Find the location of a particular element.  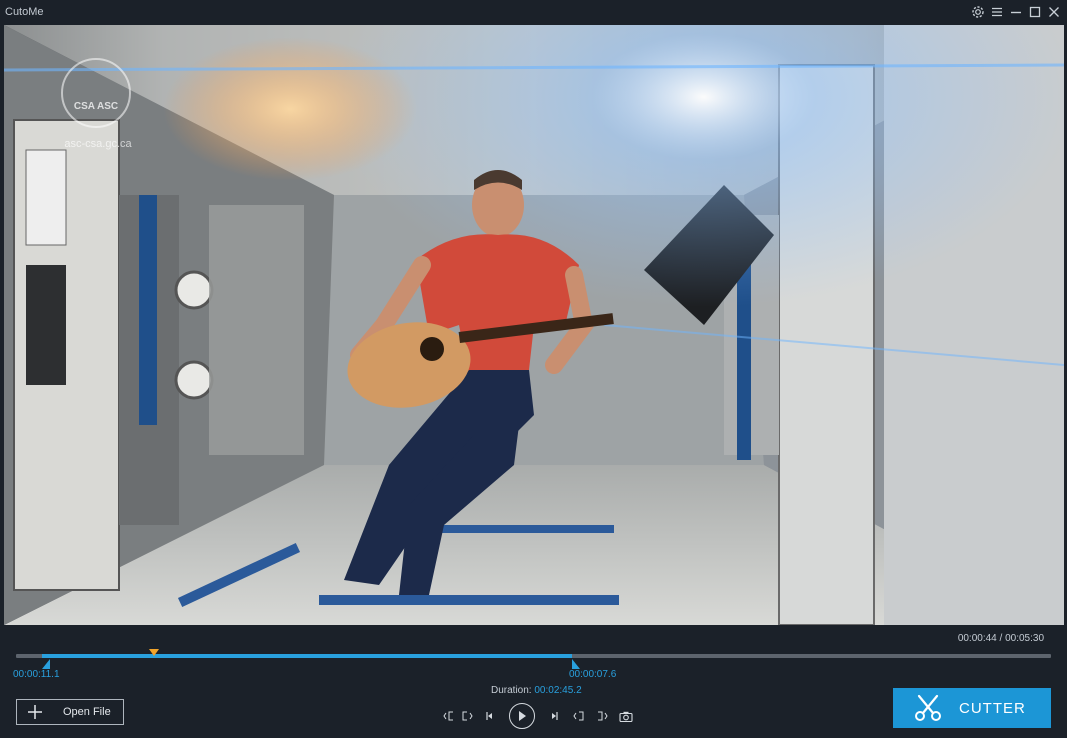

playhead-marker is located at coordinates (153, 652).